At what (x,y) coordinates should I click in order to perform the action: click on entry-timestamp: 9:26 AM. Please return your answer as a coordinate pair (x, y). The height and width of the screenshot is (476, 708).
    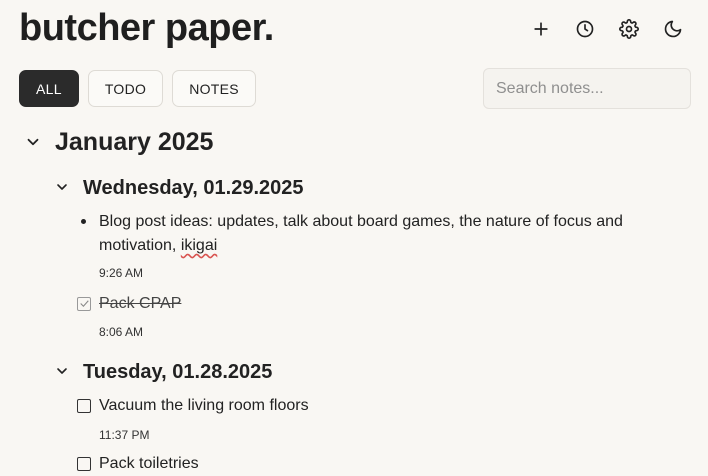
    Looking at the image, I should click on (121, 273).